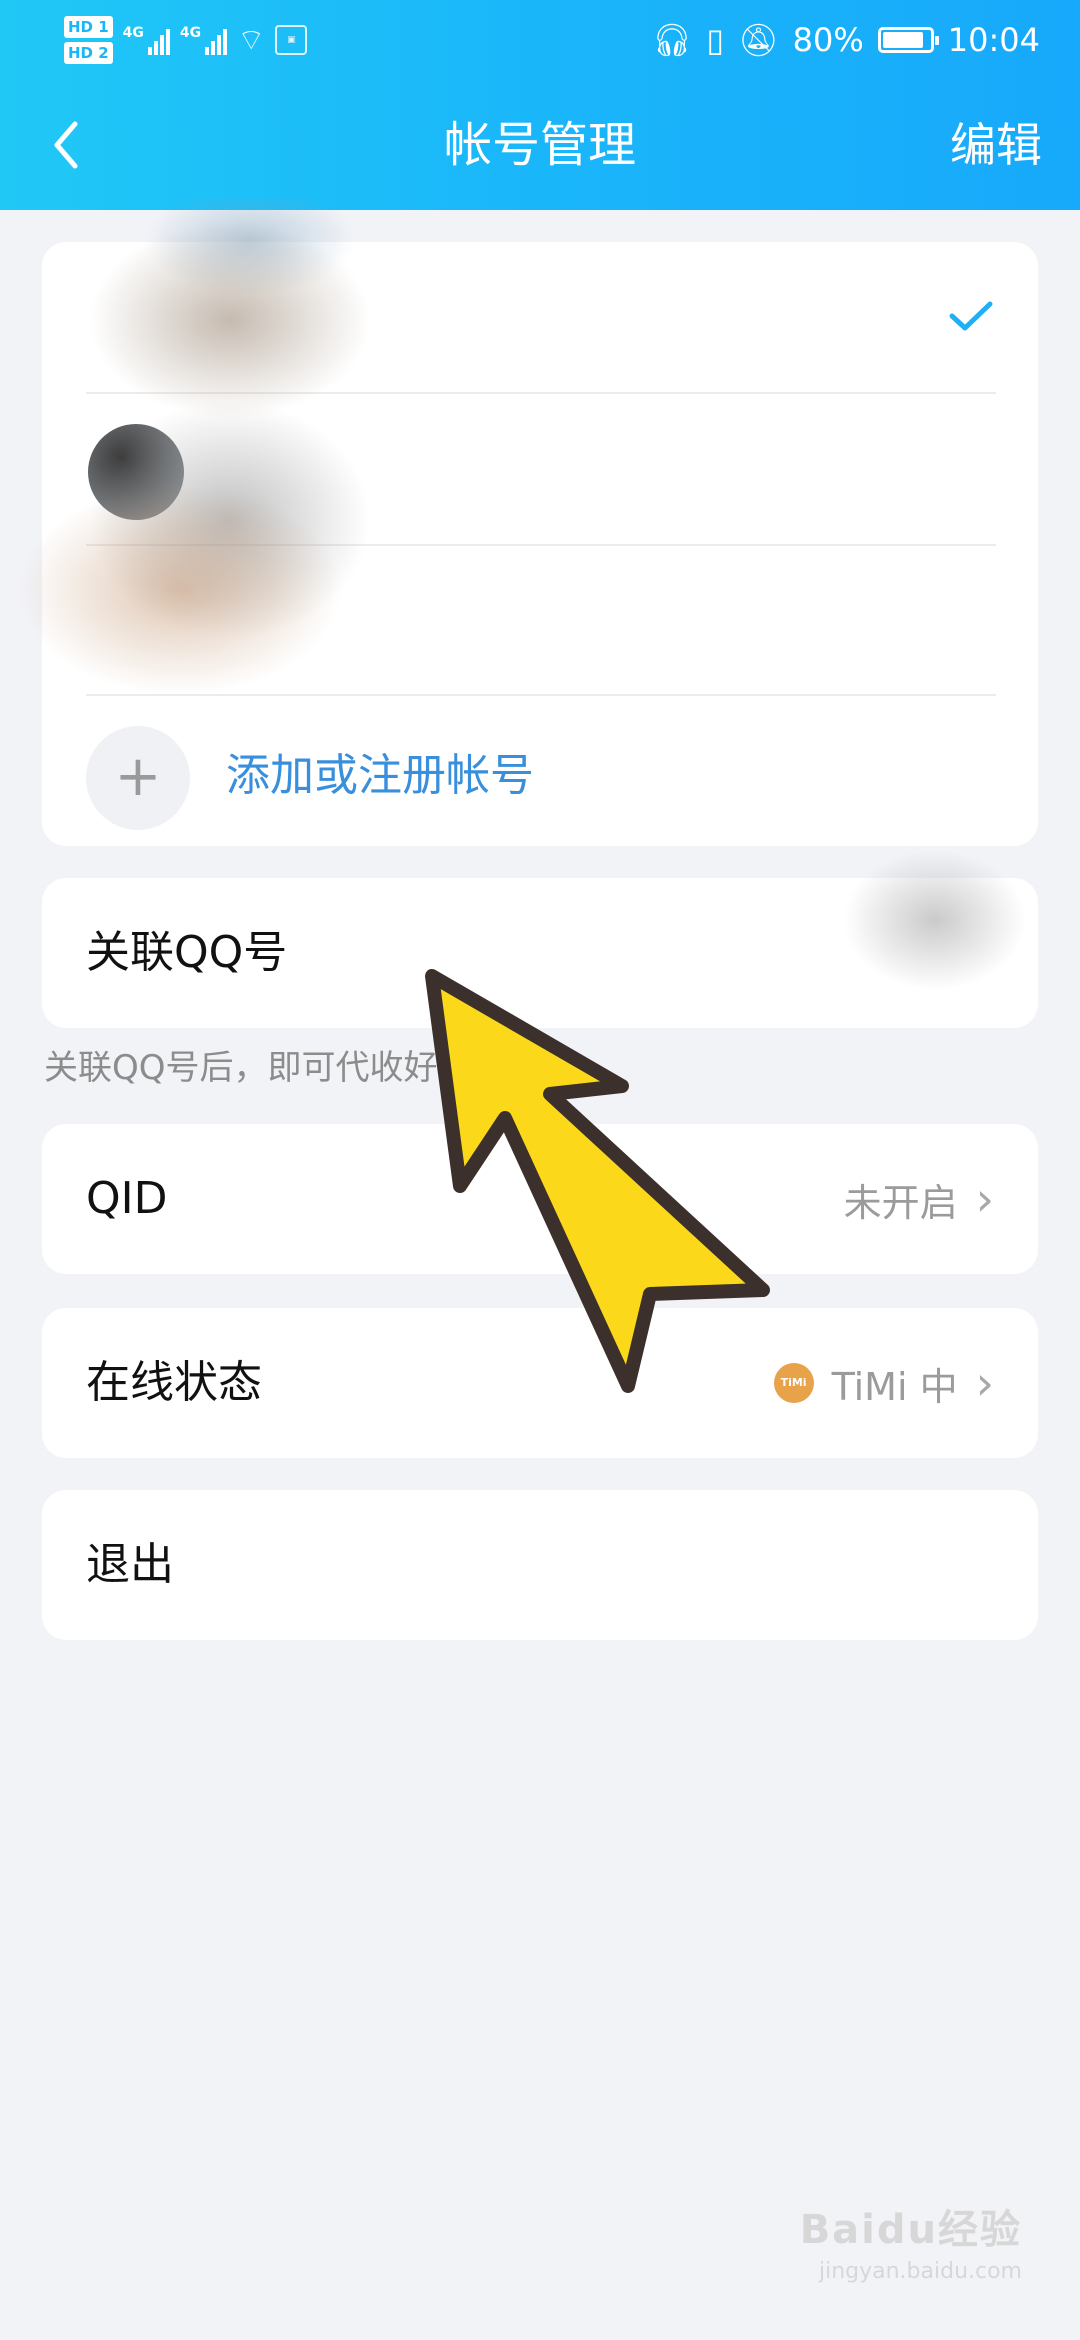  I want to click on qid-label: QID, so click(127, 1198).